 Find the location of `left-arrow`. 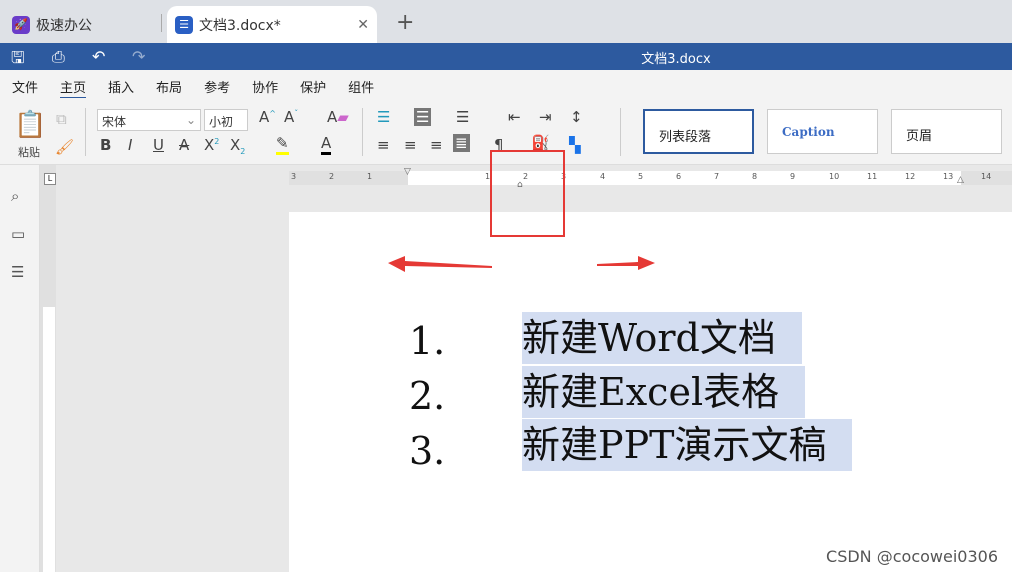

left-arrow is located at coordinates (440, 264).